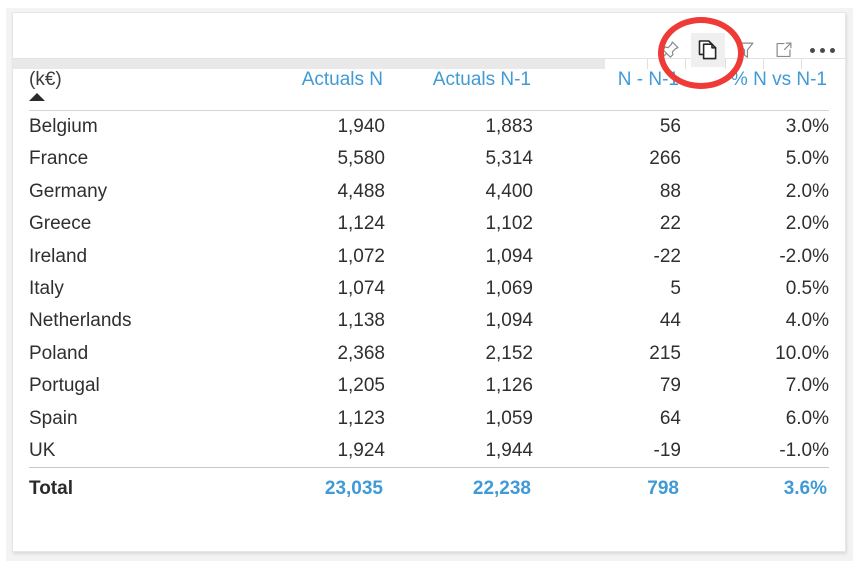 This screenshot has width=859, height=575. What do you see at coordinates (755, 89) in the screenshot?
I see `column-header-pct: % N vs N-1` at bounding box center [755, 89].